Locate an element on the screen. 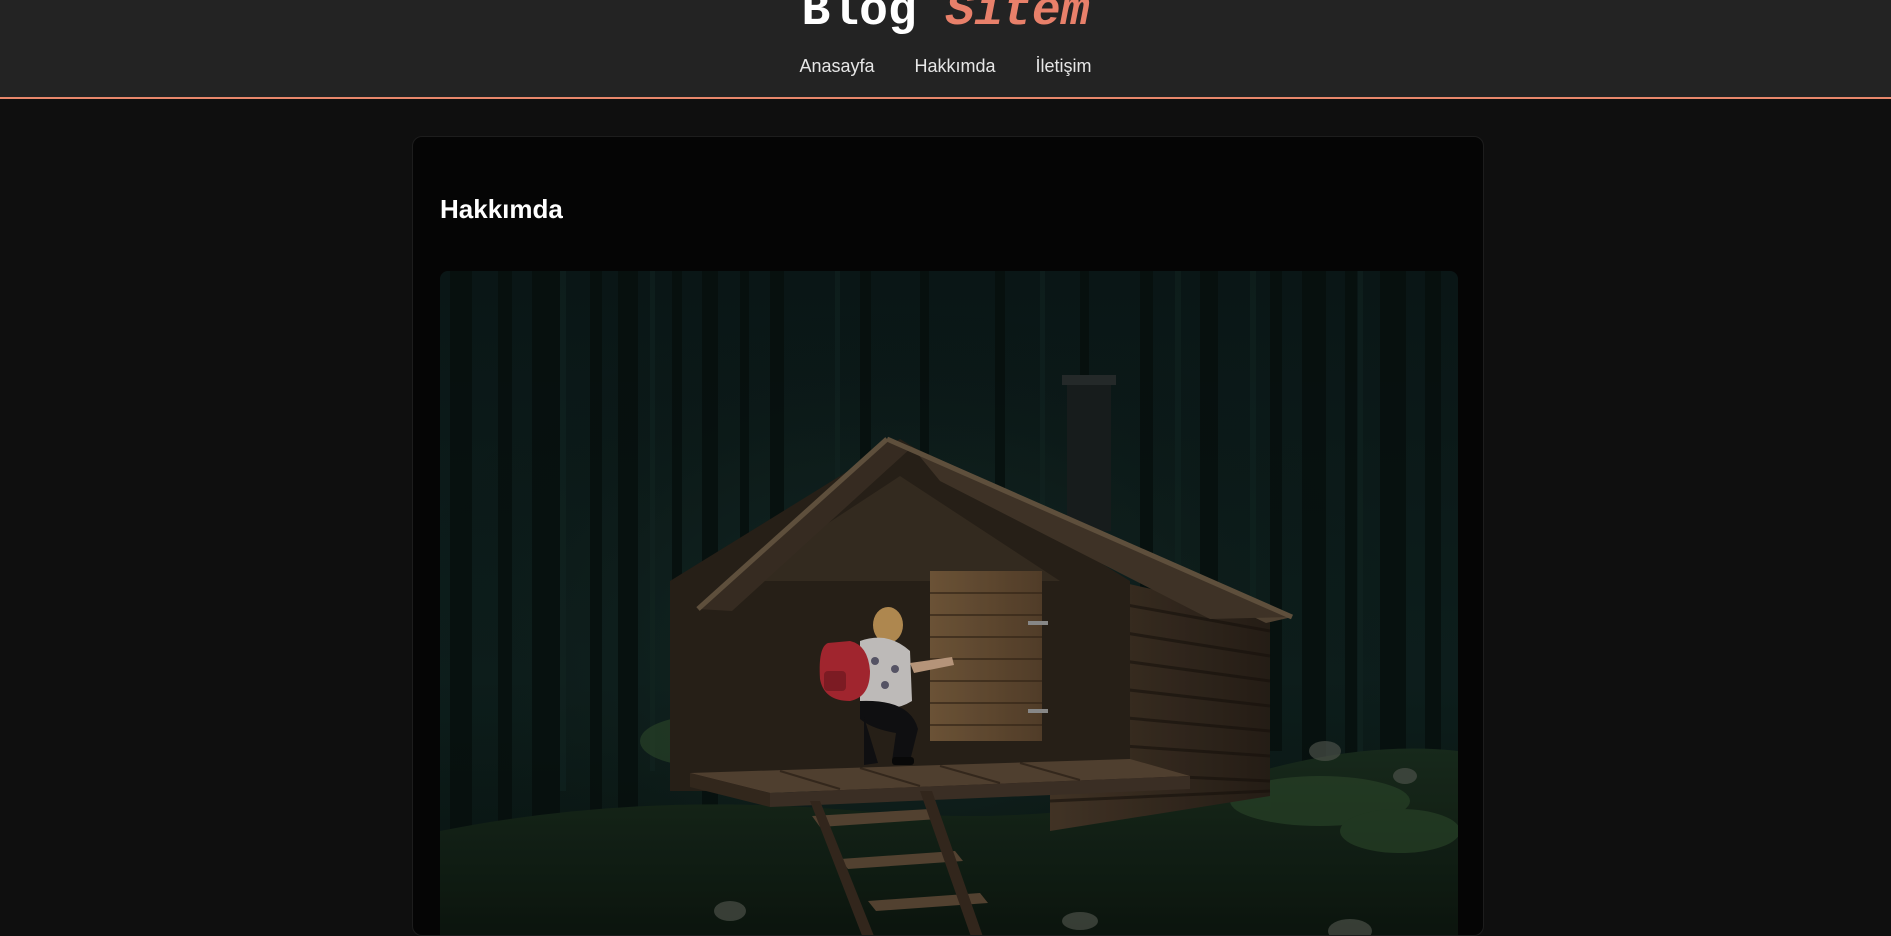  nav-link-about: Hakkımda is located at coordinates (955, 66).